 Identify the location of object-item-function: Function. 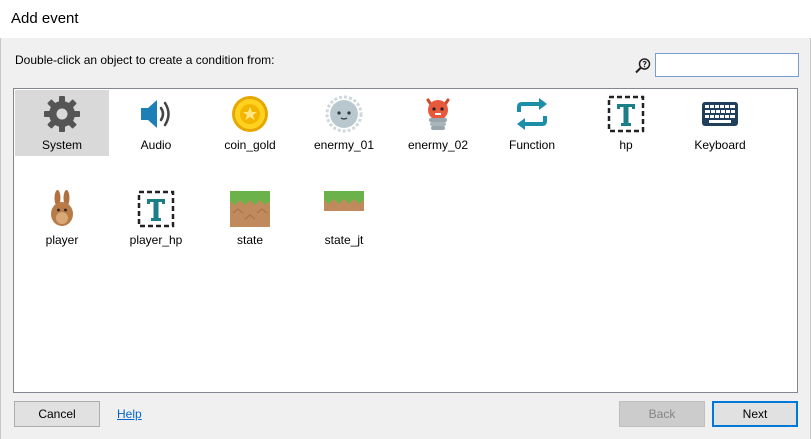
(532, 123).